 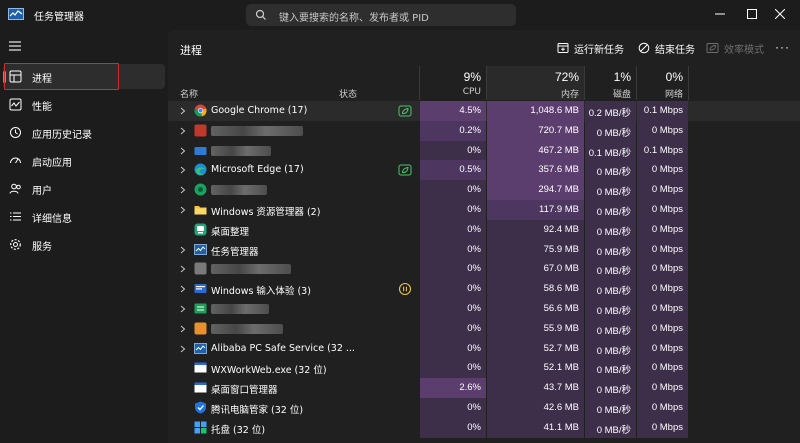 I want to click on sidebar-item-label: 用户, so click(x=42, y=191).